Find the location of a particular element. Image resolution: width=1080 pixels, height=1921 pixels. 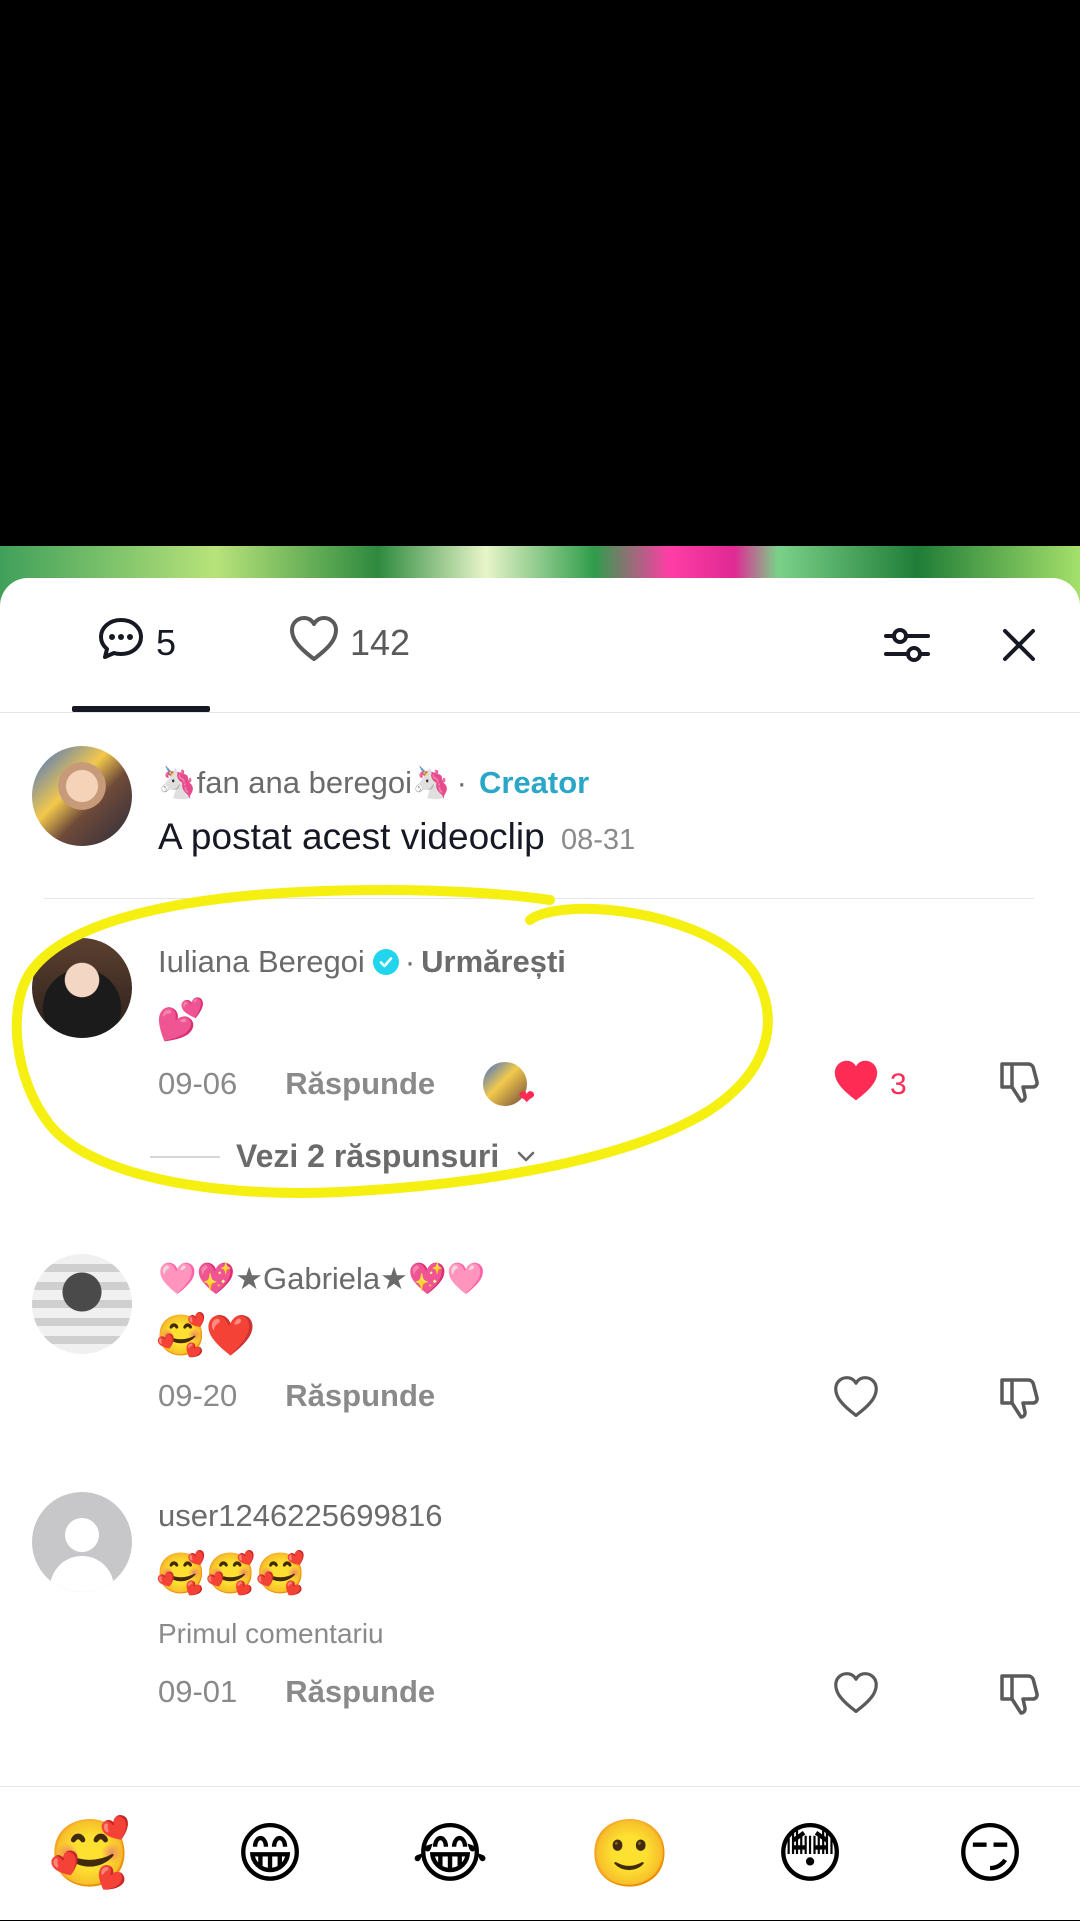

view-replies-button: Vezi 2 răspunsuri is located at coordinates (343, 1156).